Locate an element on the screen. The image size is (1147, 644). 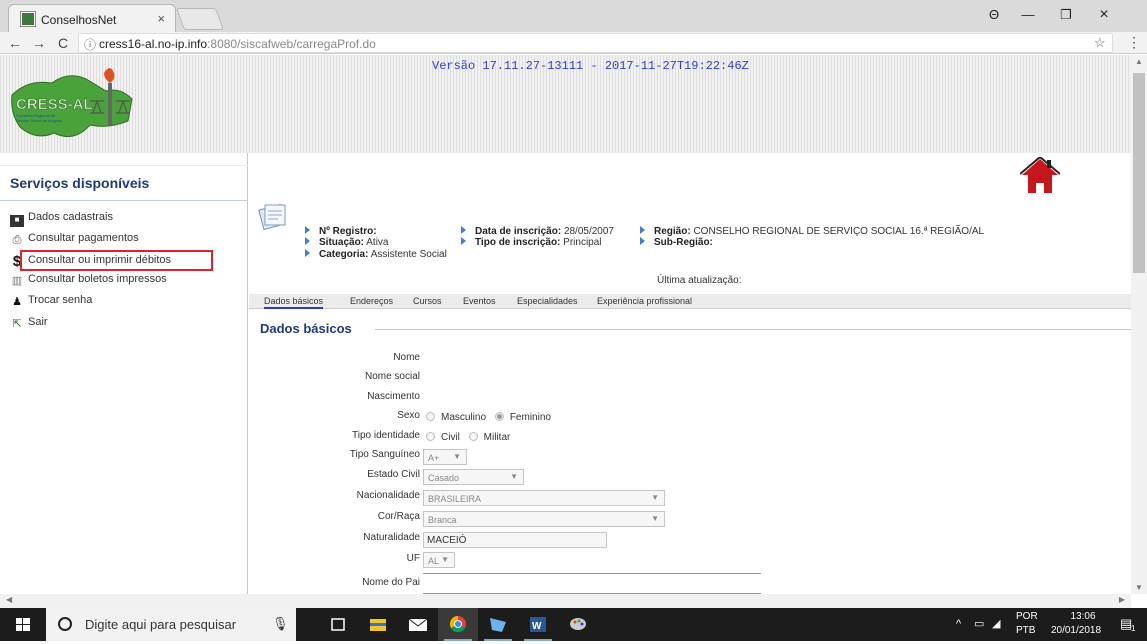
tipo-sanguineo-label: Tipo Sanguíneo is located at coordinates (384, 454).